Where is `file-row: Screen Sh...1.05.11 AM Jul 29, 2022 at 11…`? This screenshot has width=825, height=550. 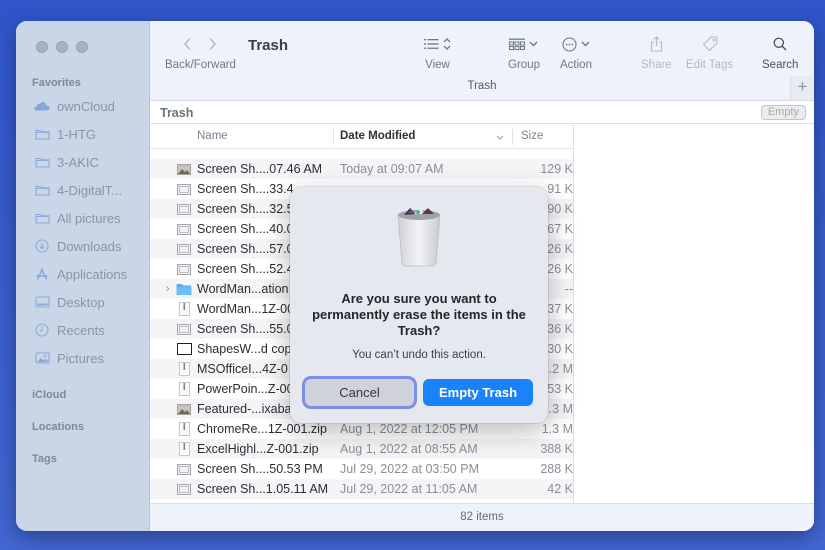 file-row: Screen Sh...1.05.11 AM Jul 29, 2022 at 11… is located at coordinates (361, 489).